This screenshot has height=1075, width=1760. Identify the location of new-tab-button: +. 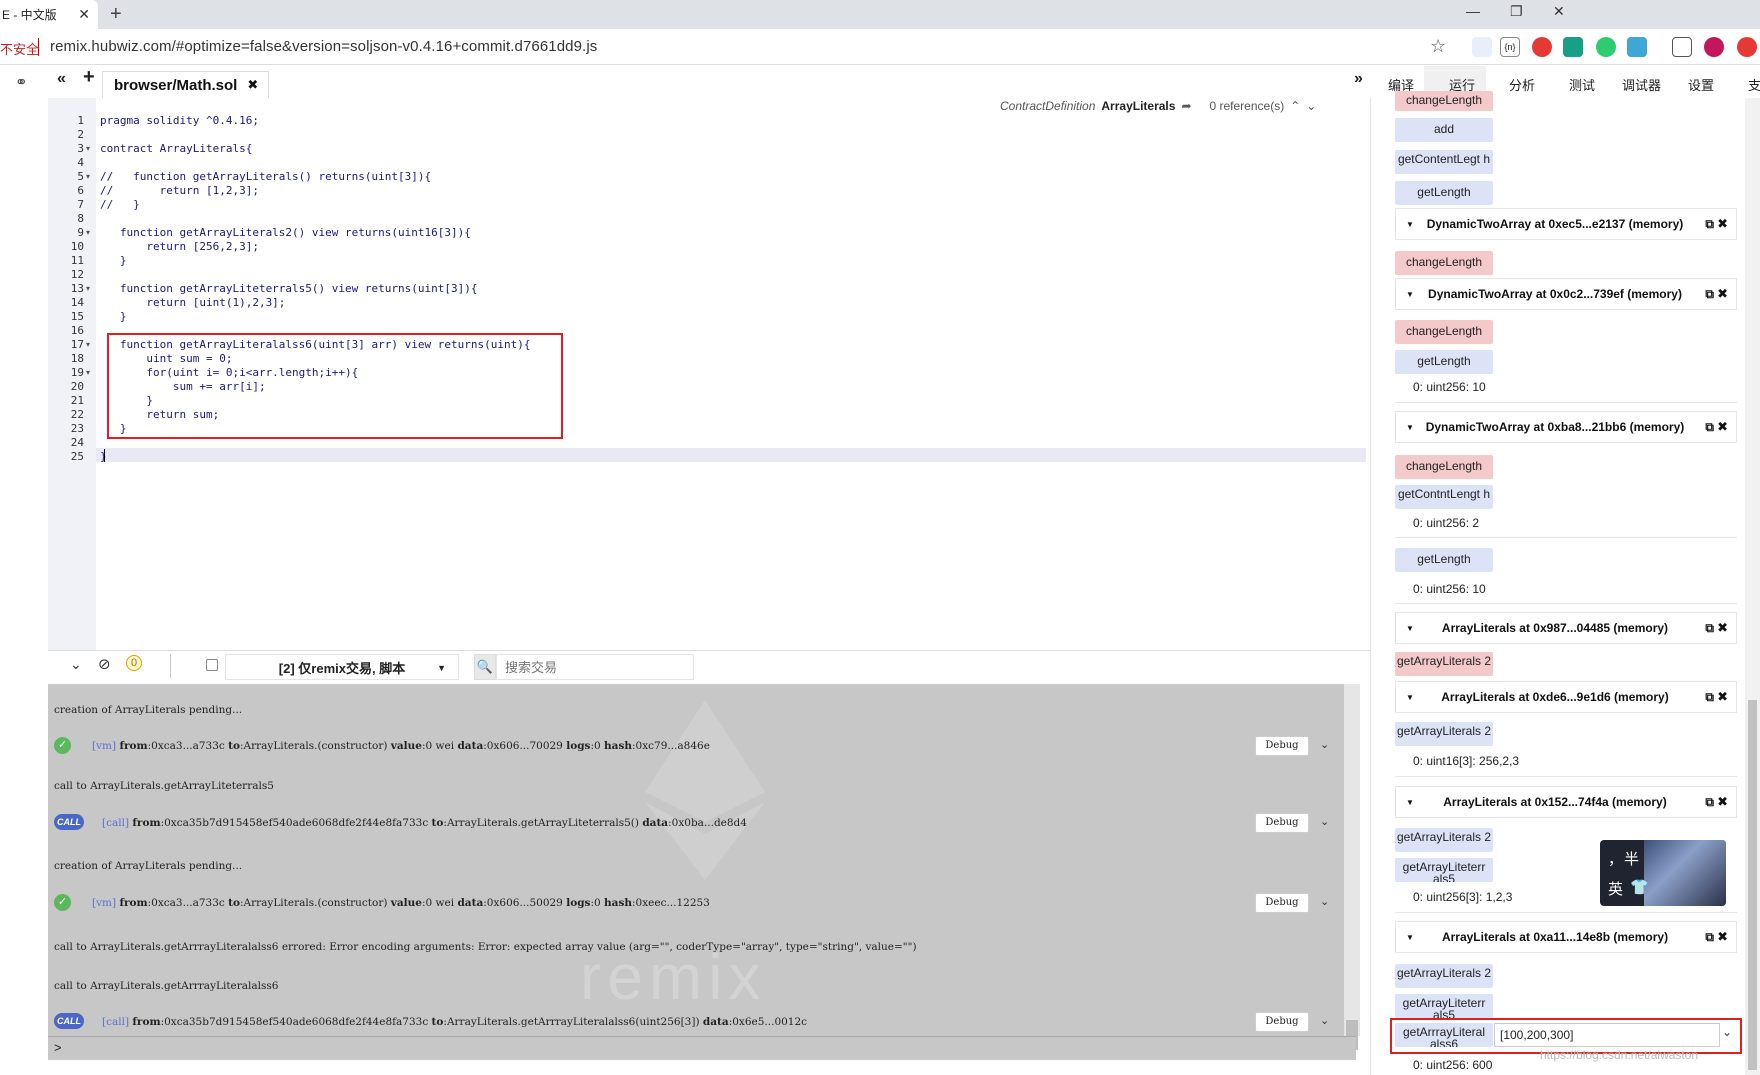
(116, 14).